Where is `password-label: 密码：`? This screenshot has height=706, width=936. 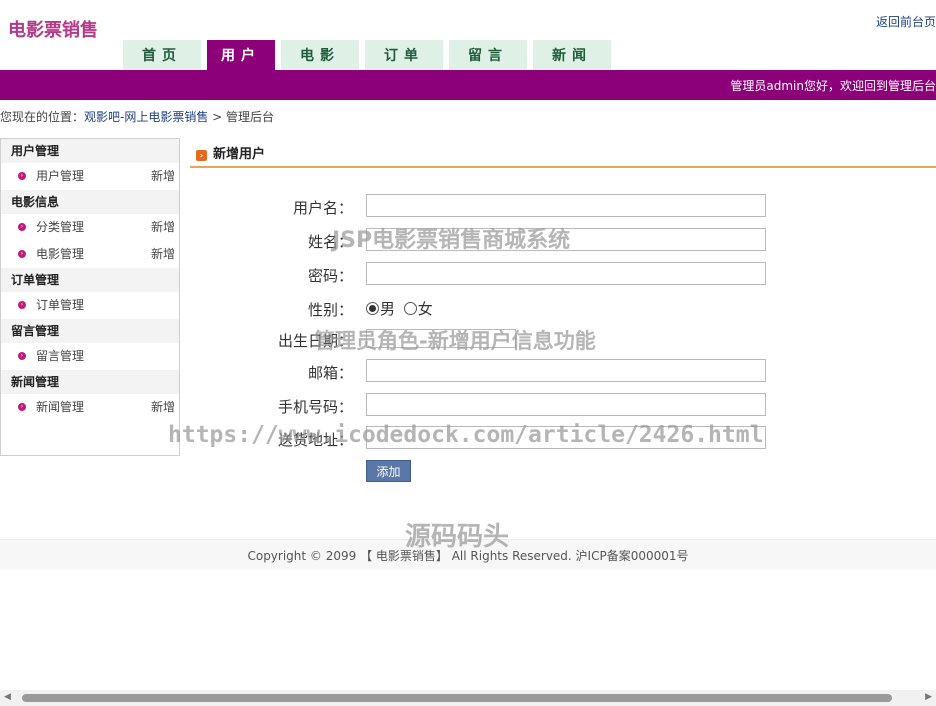
password-label: 密码： is located at coordinates (330, 276).